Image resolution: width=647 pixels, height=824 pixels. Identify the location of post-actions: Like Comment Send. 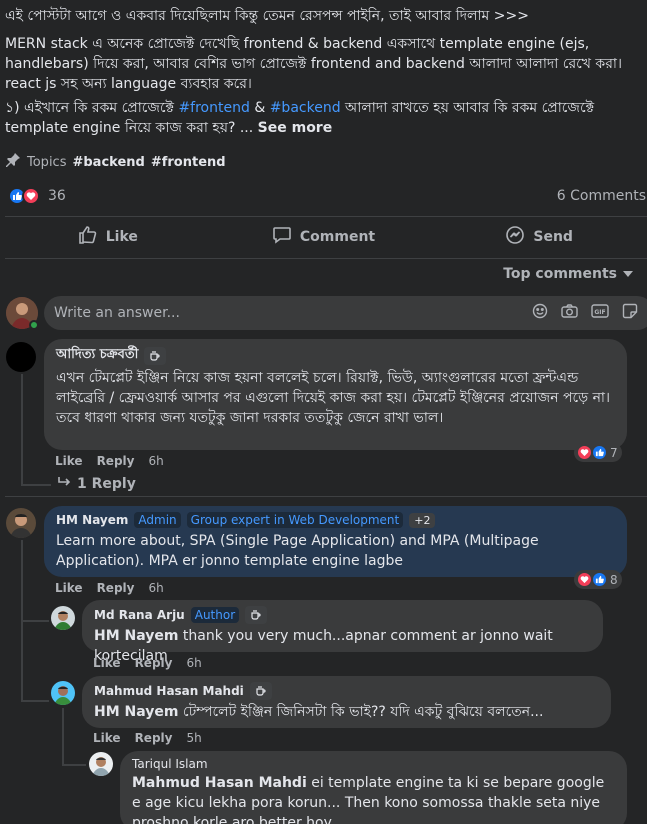
(323, 237).